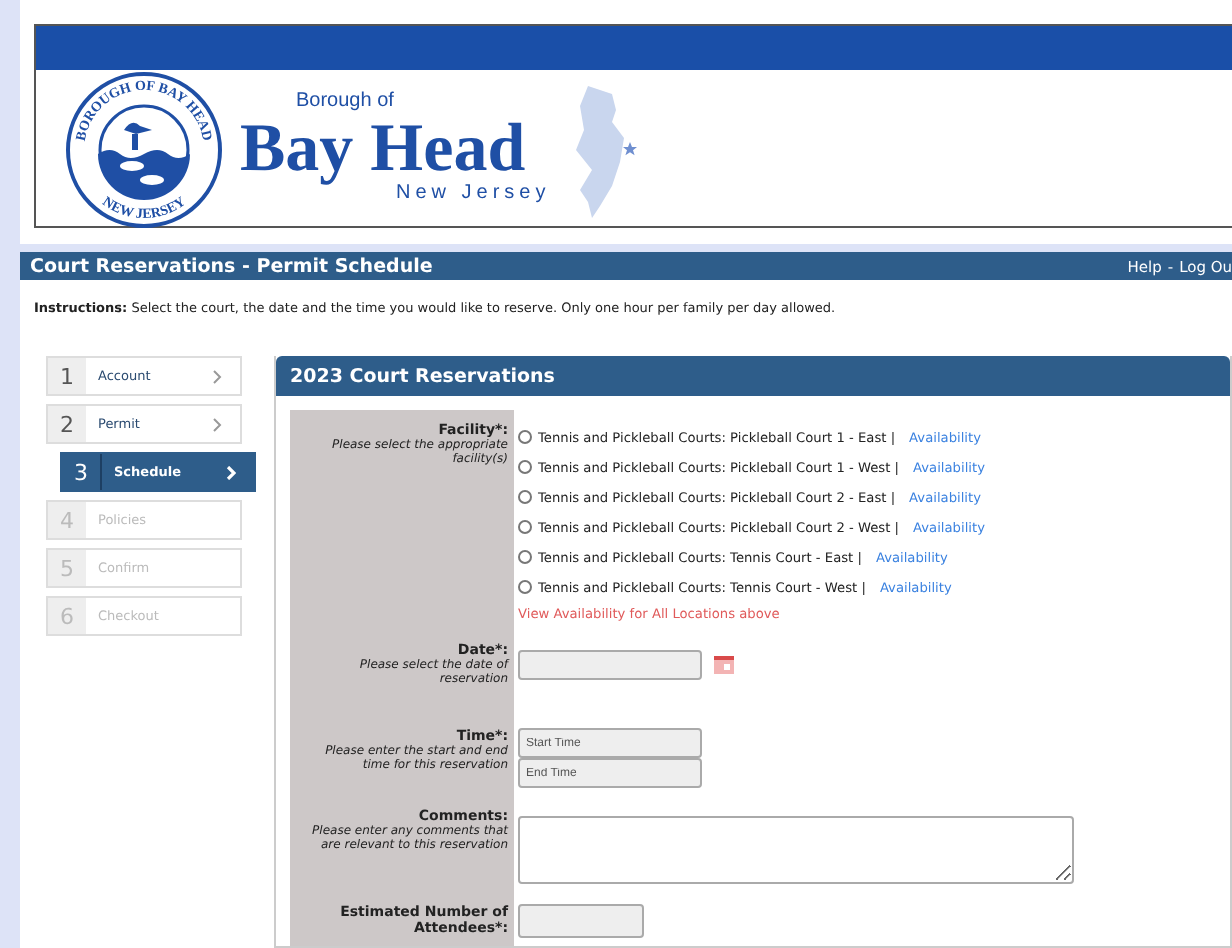  Describe the element at coordinates (753, 376) in the screenshot. I see `panel-title: 2023 Court Reservations` at that location.